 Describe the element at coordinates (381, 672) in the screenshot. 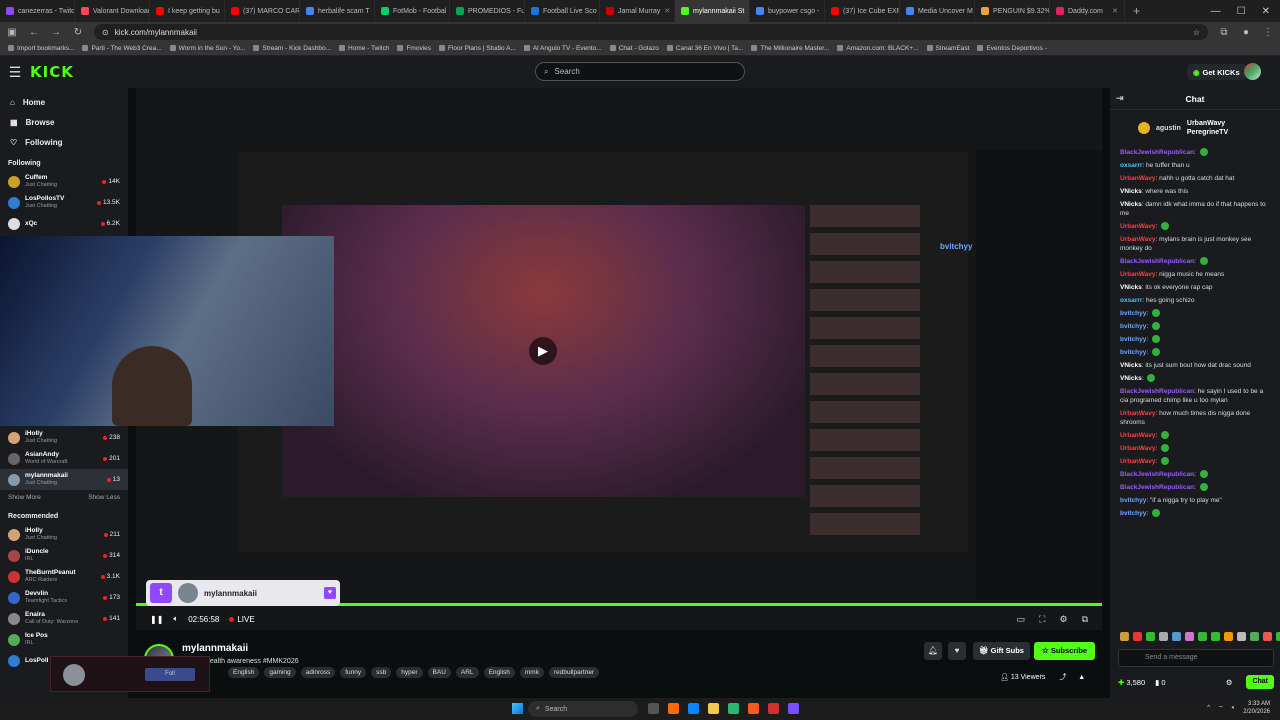

I see `stream-tag: ssb` at that location.